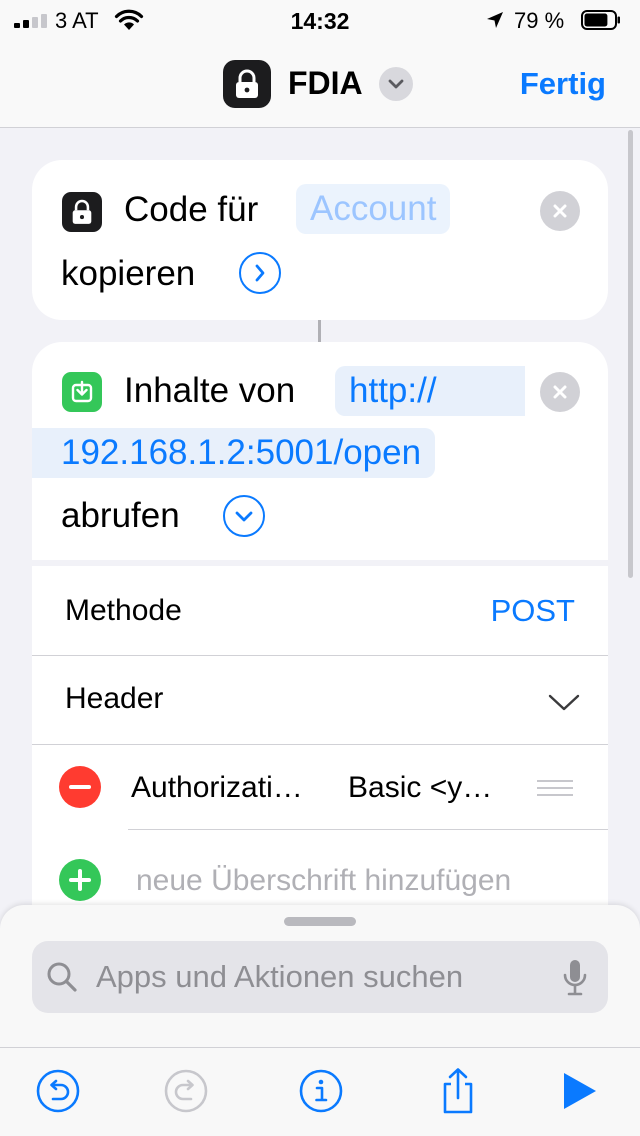 This screenshot has height=1136, width=640. I want to click on action-text-prefix: Code für, so click(191, 209).